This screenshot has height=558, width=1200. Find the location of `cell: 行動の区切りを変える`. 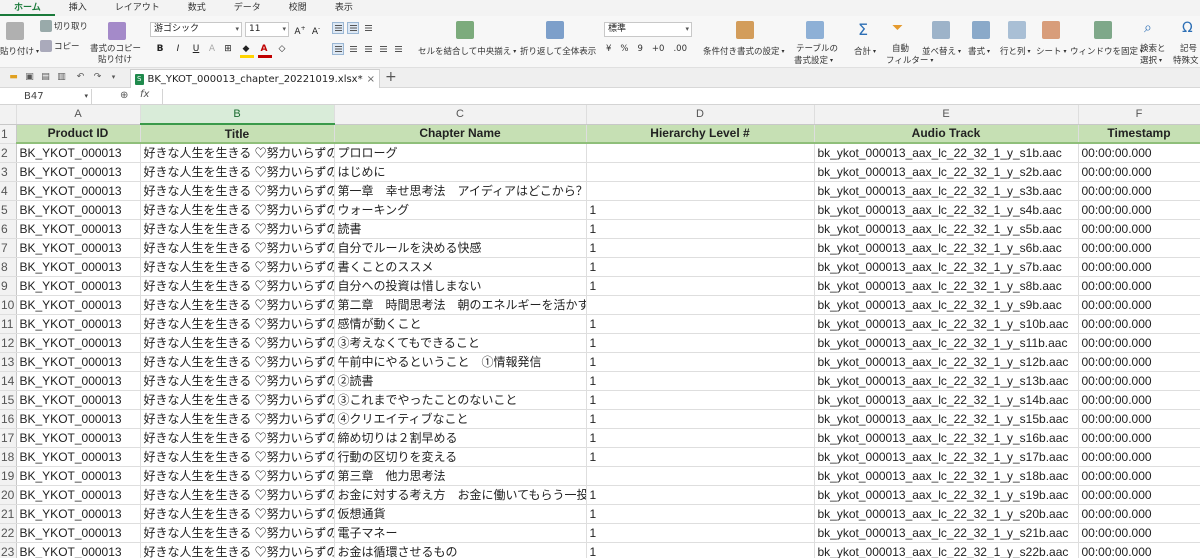

cell: 行動の区切りを変える is located at coordinates (460, 457).